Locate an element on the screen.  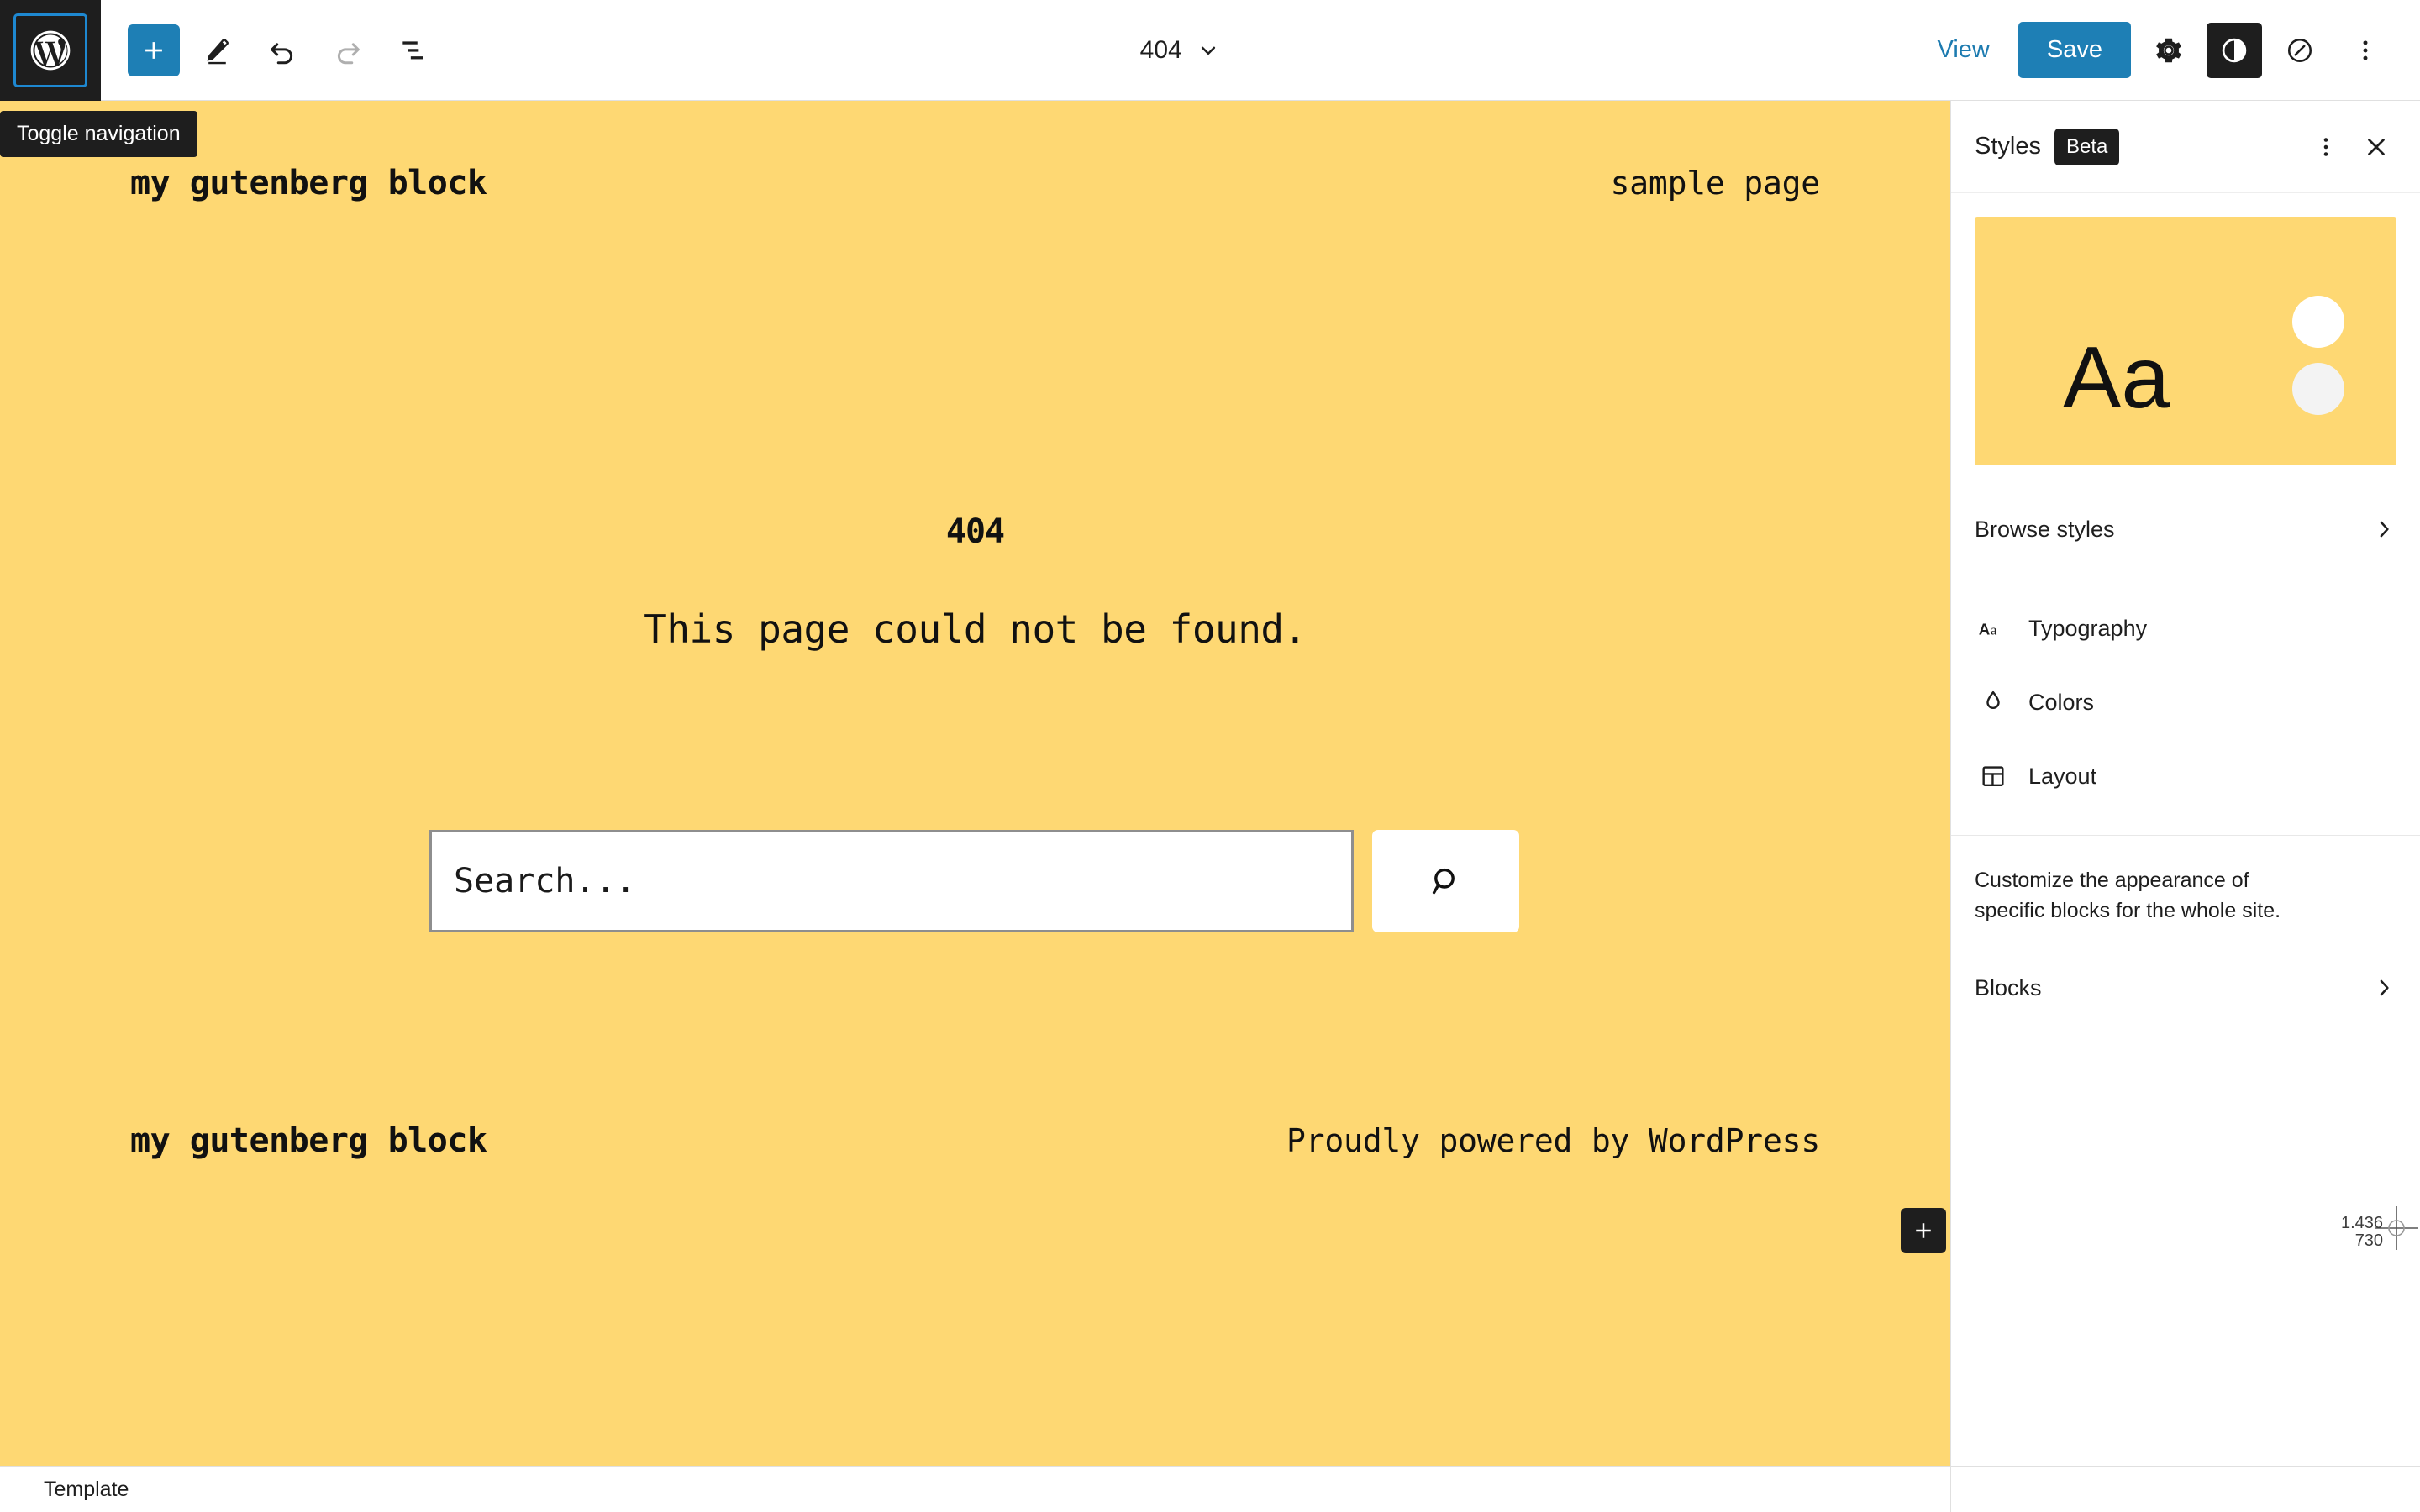
add-block-button is located at coordinates (154, 50).